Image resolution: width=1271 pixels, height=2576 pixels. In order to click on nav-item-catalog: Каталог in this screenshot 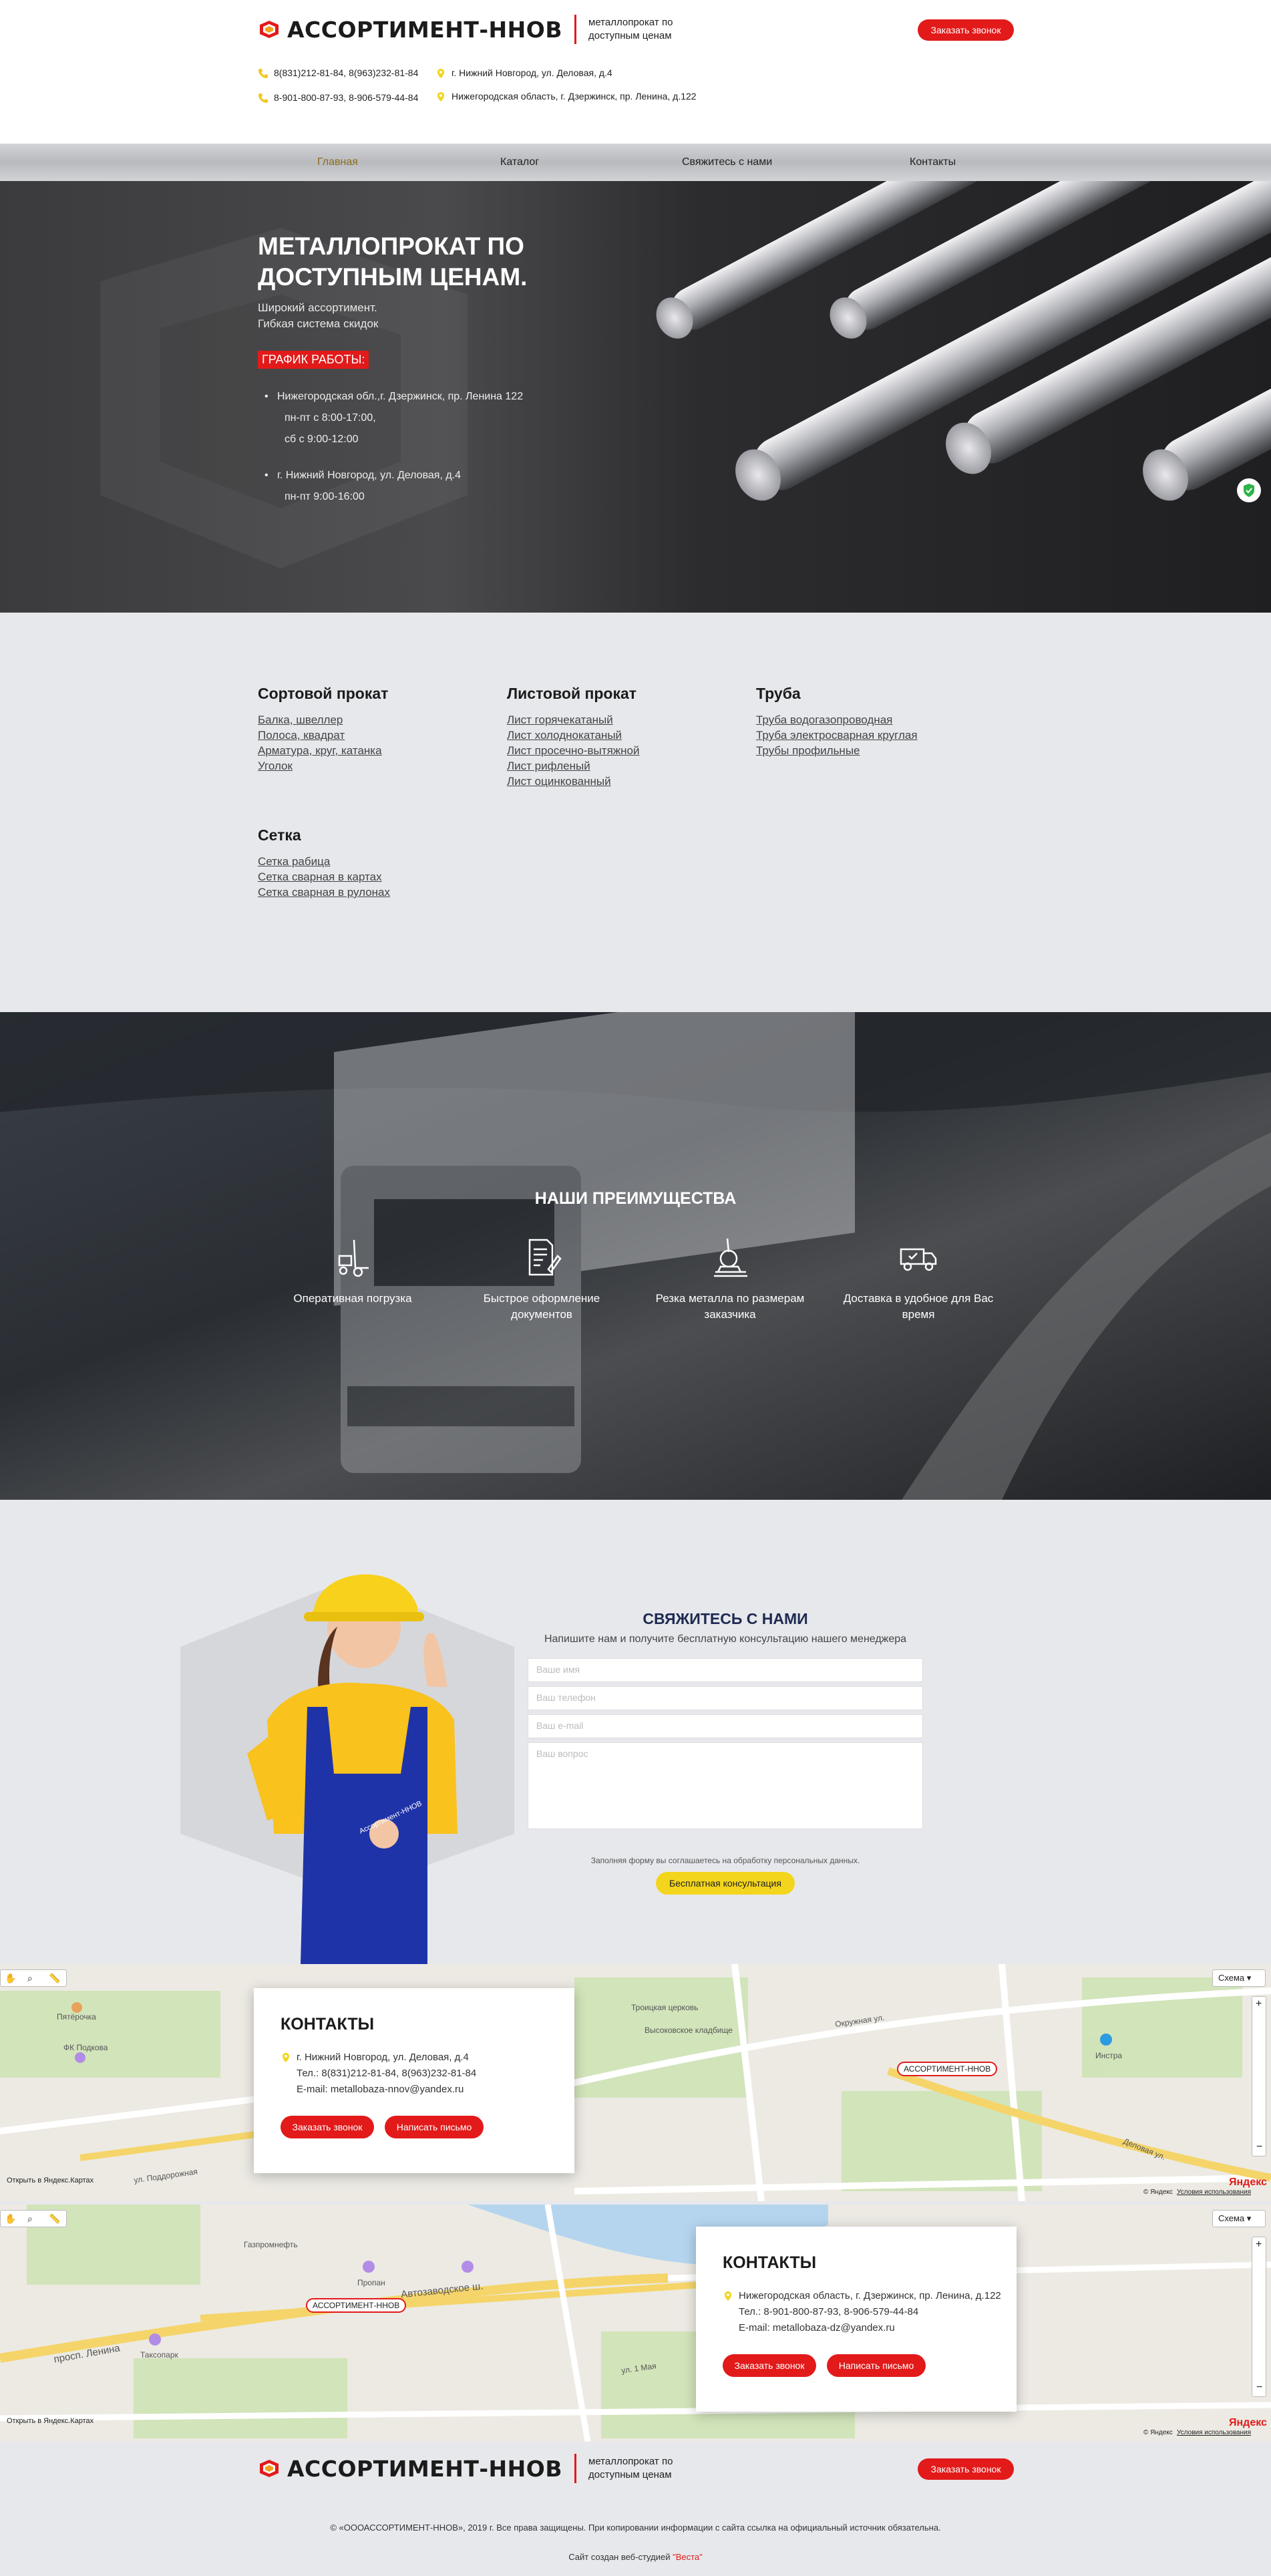, I will do `click(519, 162)`.